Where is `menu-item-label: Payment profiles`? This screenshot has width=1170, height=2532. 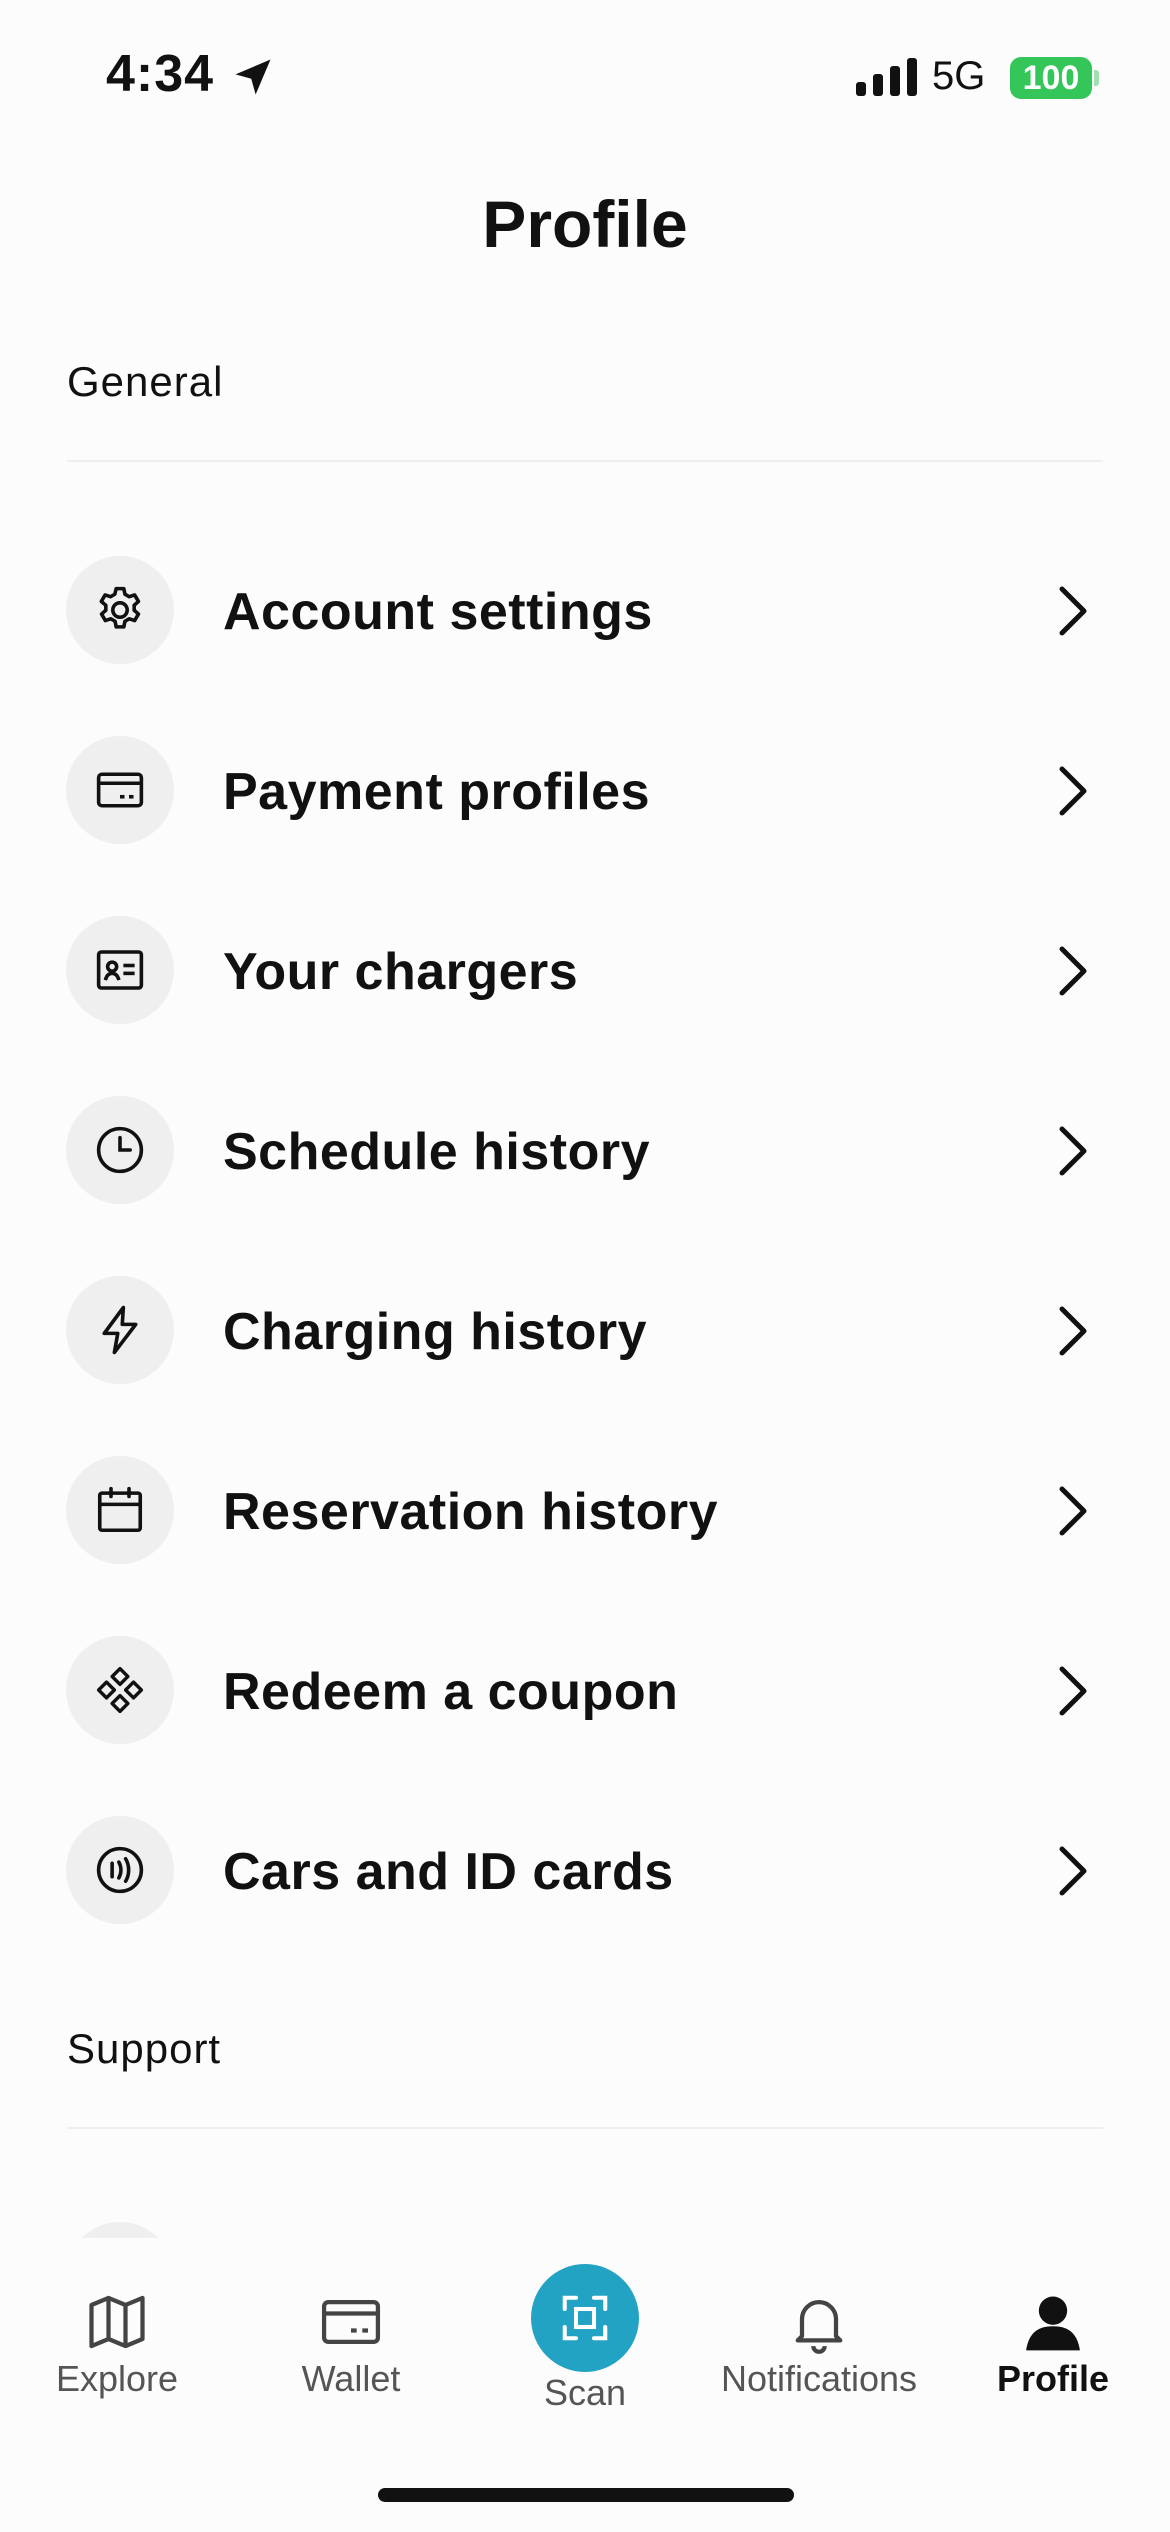 menu-item-label: Payment profiles is located at coordinates (437, 792).